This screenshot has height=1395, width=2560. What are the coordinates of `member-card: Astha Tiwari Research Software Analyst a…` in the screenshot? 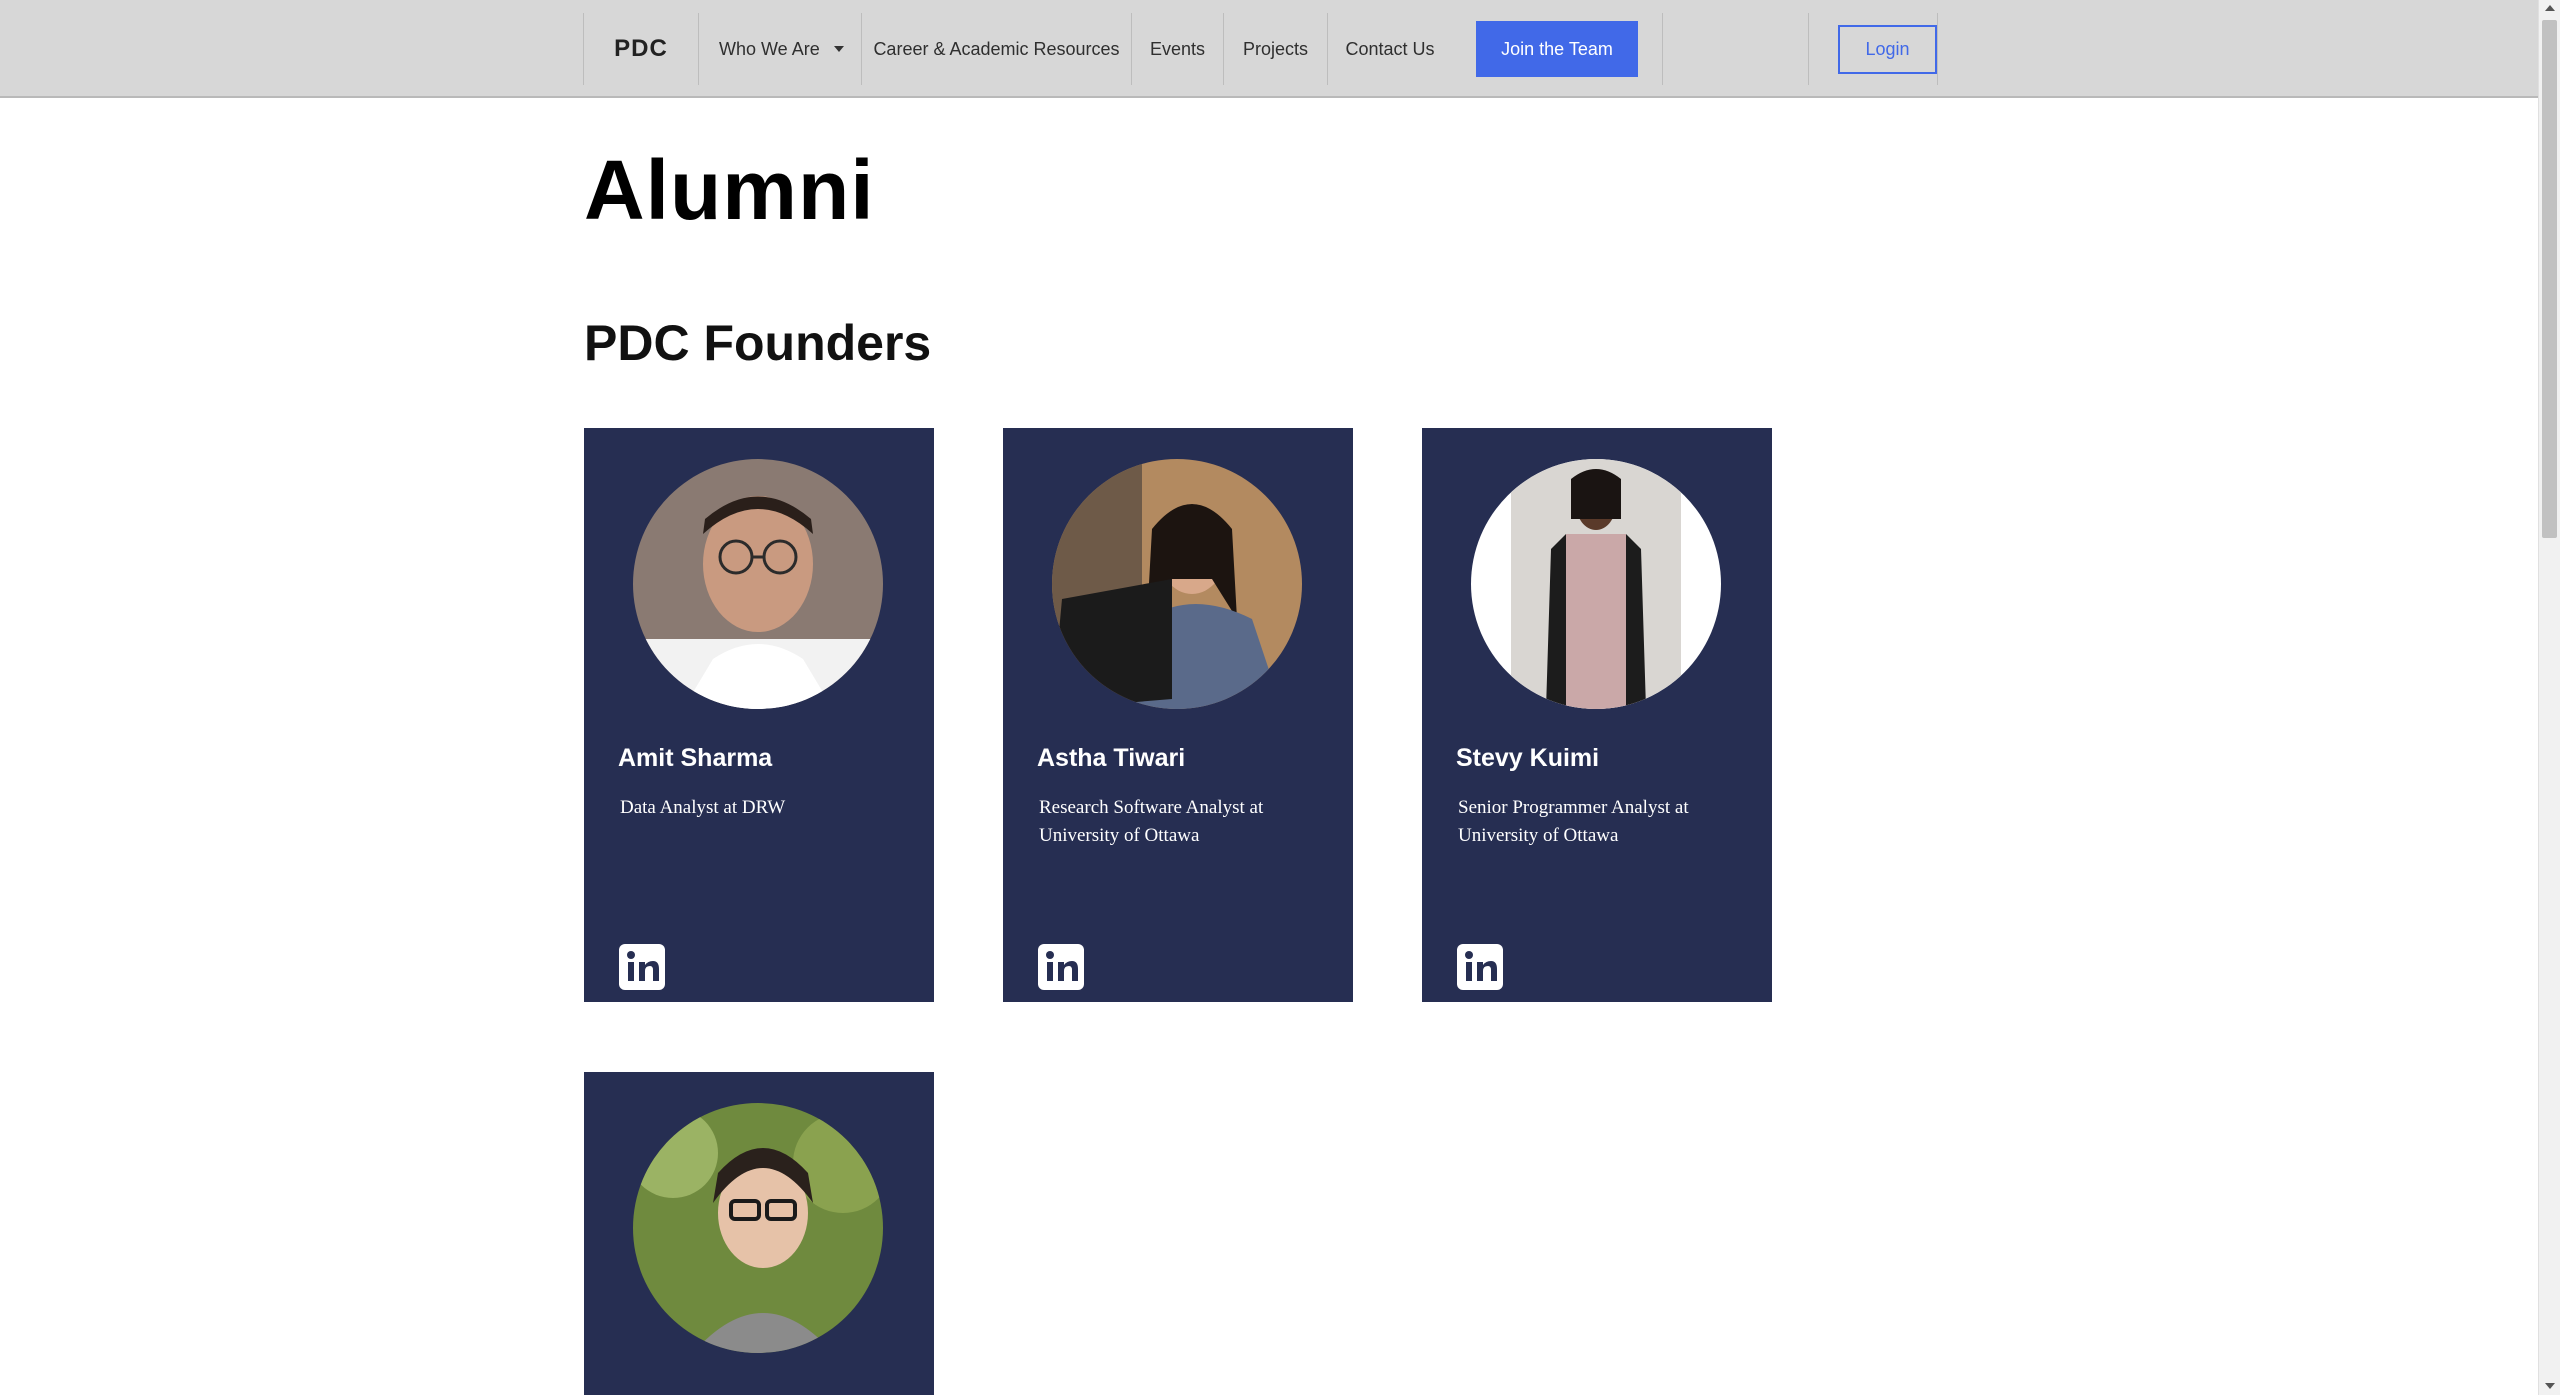 It's located at (1178, 715).